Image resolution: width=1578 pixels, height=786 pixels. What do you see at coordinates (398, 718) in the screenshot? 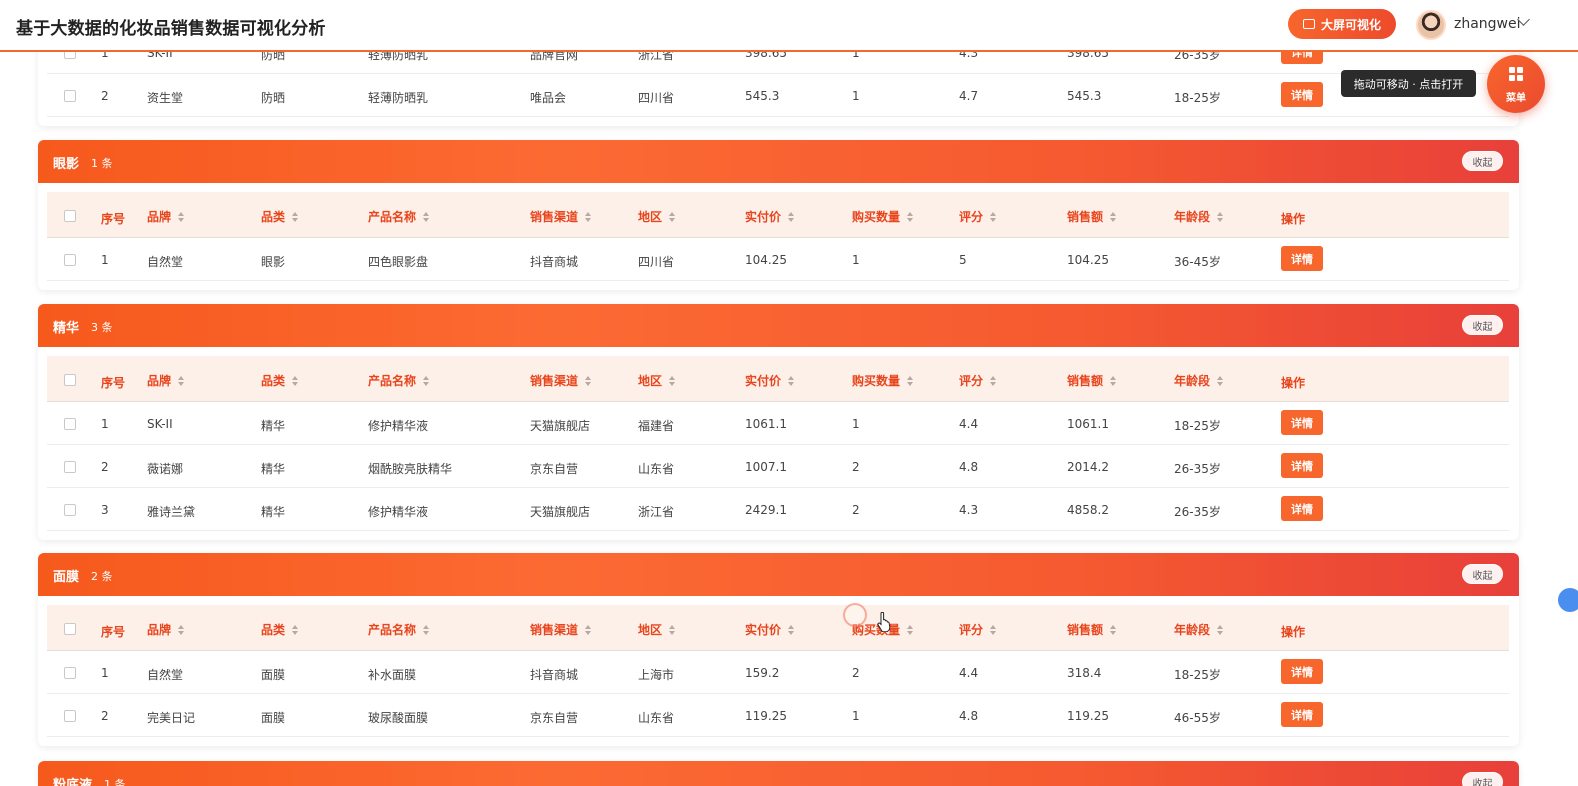
I see `cell-product: 玻尿酸面膜` at bounding box center [398, 718].